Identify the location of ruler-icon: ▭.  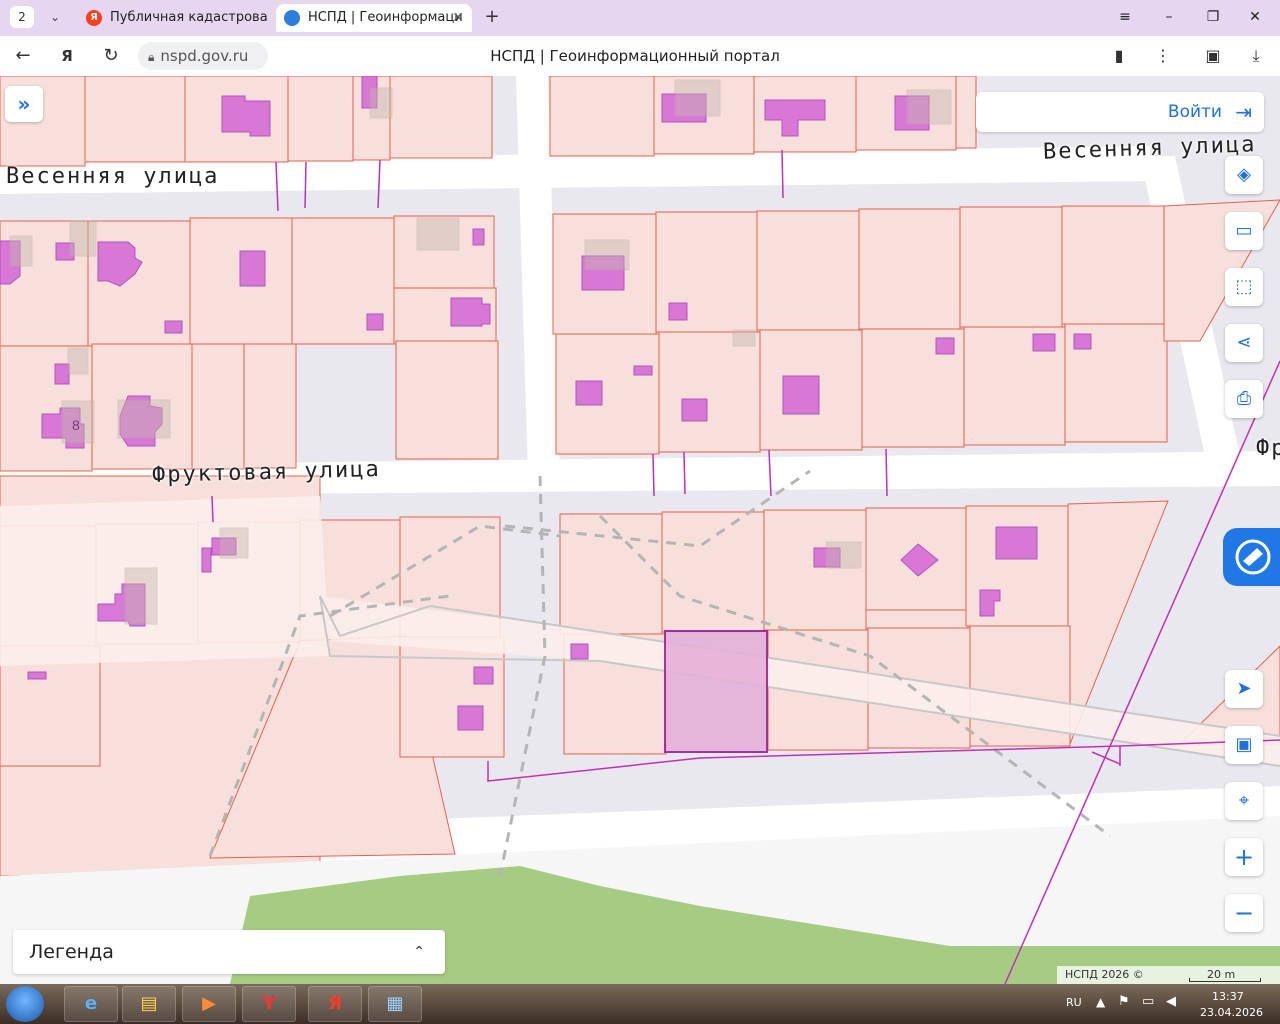
(1244, 230).